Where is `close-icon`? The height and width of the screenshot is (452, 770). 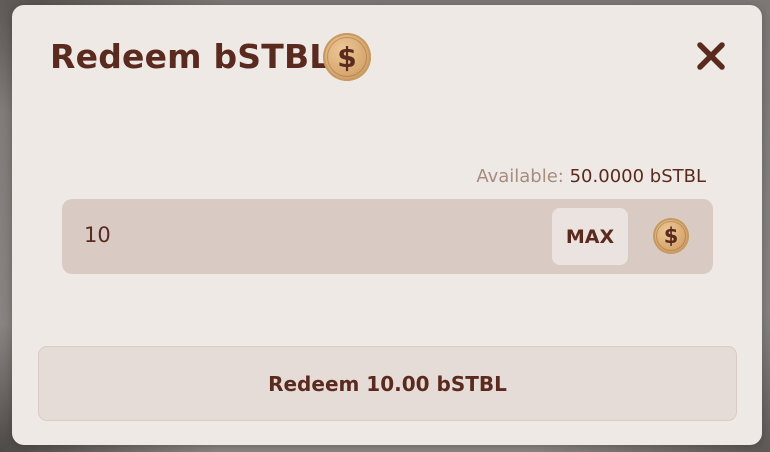
close-icon is located at coordinates (711, 56).